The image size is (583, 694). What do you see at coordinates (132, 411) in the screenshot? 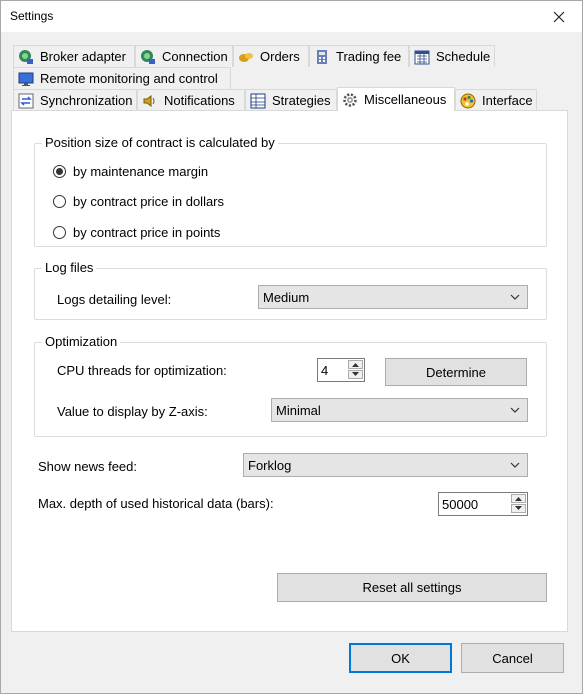
I see `zaxis-label: Value to display by Z-axis:` at bounding box center [132, 411].